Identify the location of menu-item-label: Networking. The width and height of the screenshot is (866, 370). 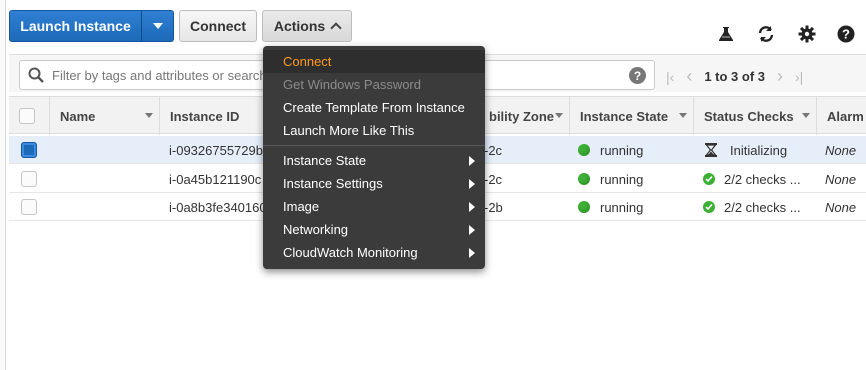
(316, 229).